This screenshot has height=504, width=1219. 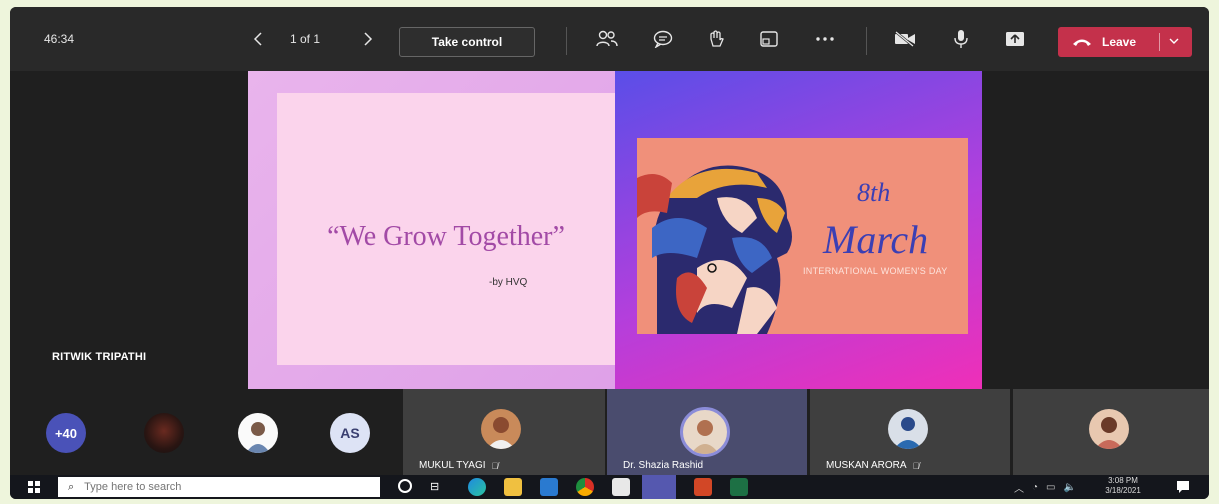 What do you see at coordinates (368, 39) in the screenshot?
I see `chevron-right-icon` at bounding box center [368, 39].